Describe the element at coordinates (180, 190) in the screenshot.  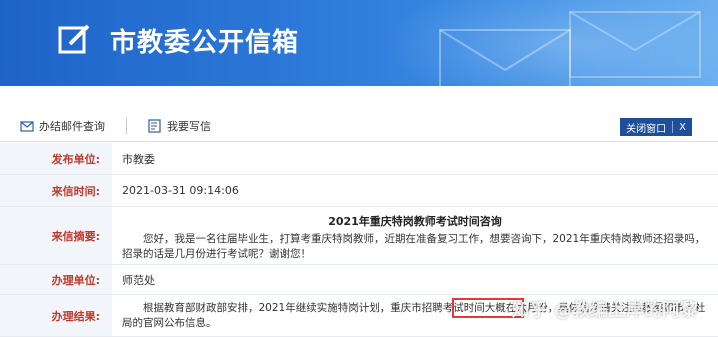
I see `time-value: 2021-03-31 09:14:06` at that location.